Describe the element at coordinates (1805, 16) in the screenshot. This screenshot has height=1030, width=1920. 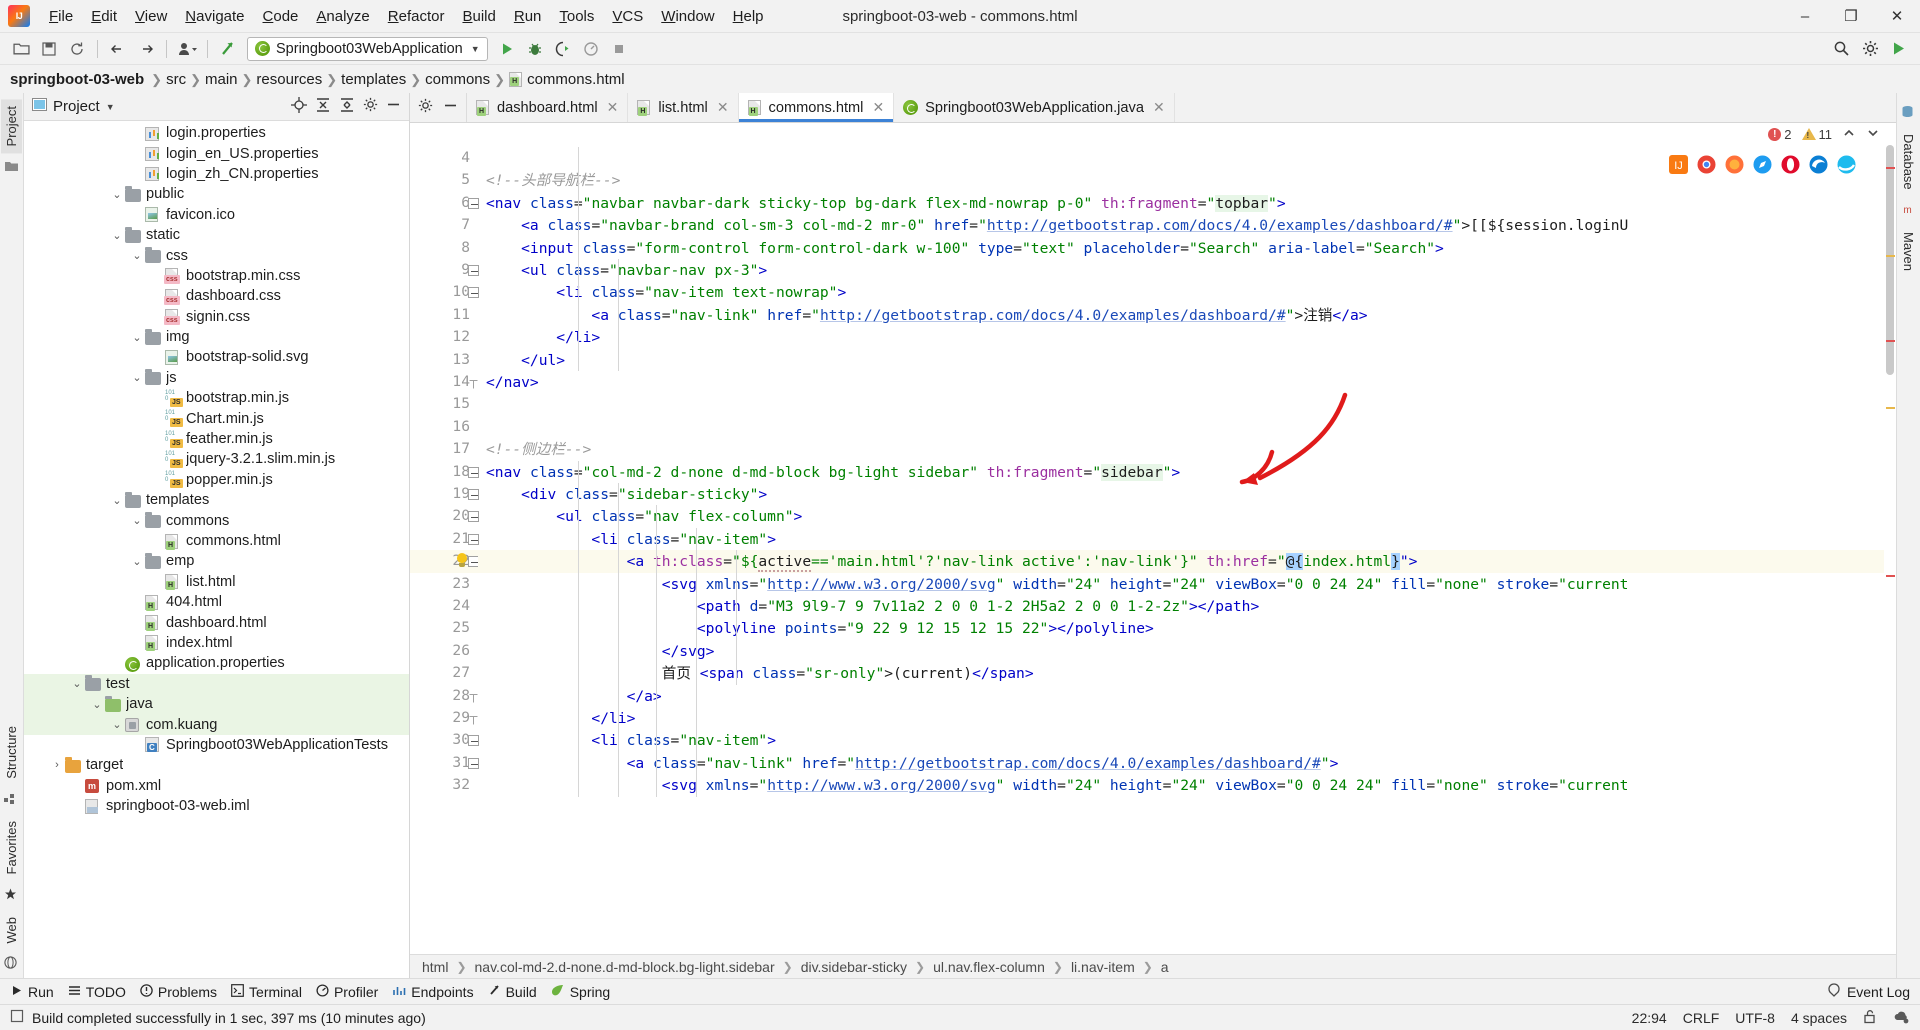
I see `minimize-button: –` at that location.